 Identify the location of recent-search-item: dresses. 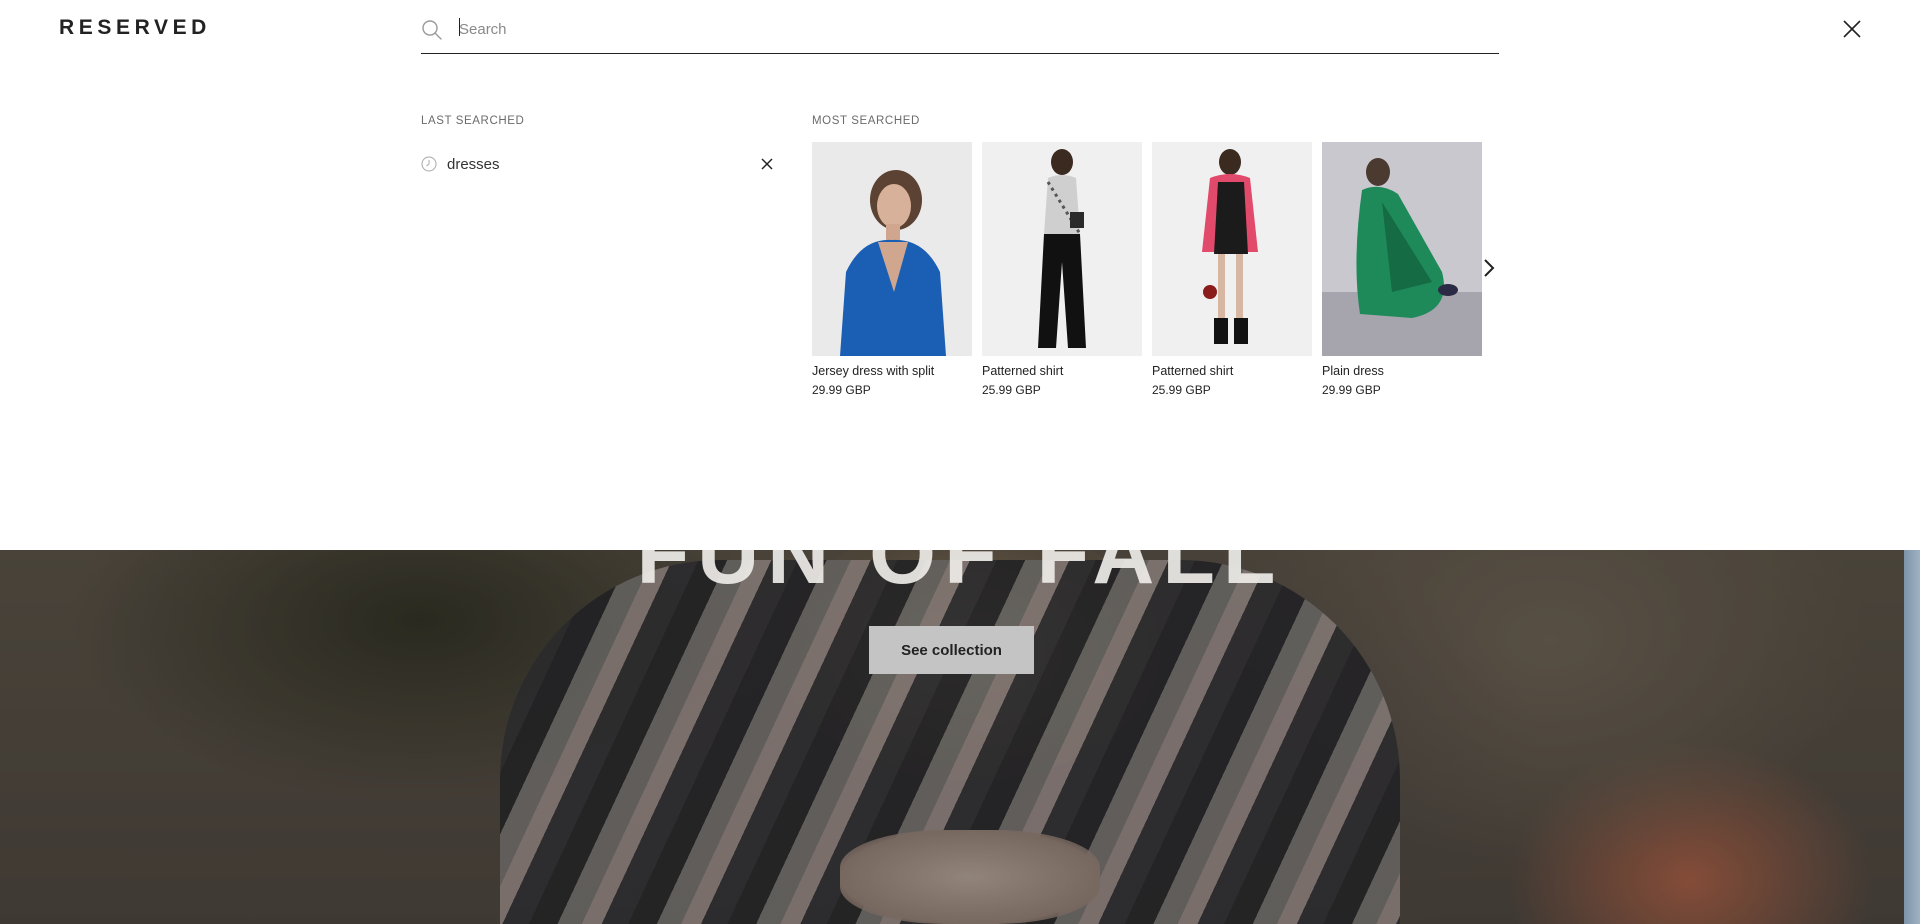
(598, 164).